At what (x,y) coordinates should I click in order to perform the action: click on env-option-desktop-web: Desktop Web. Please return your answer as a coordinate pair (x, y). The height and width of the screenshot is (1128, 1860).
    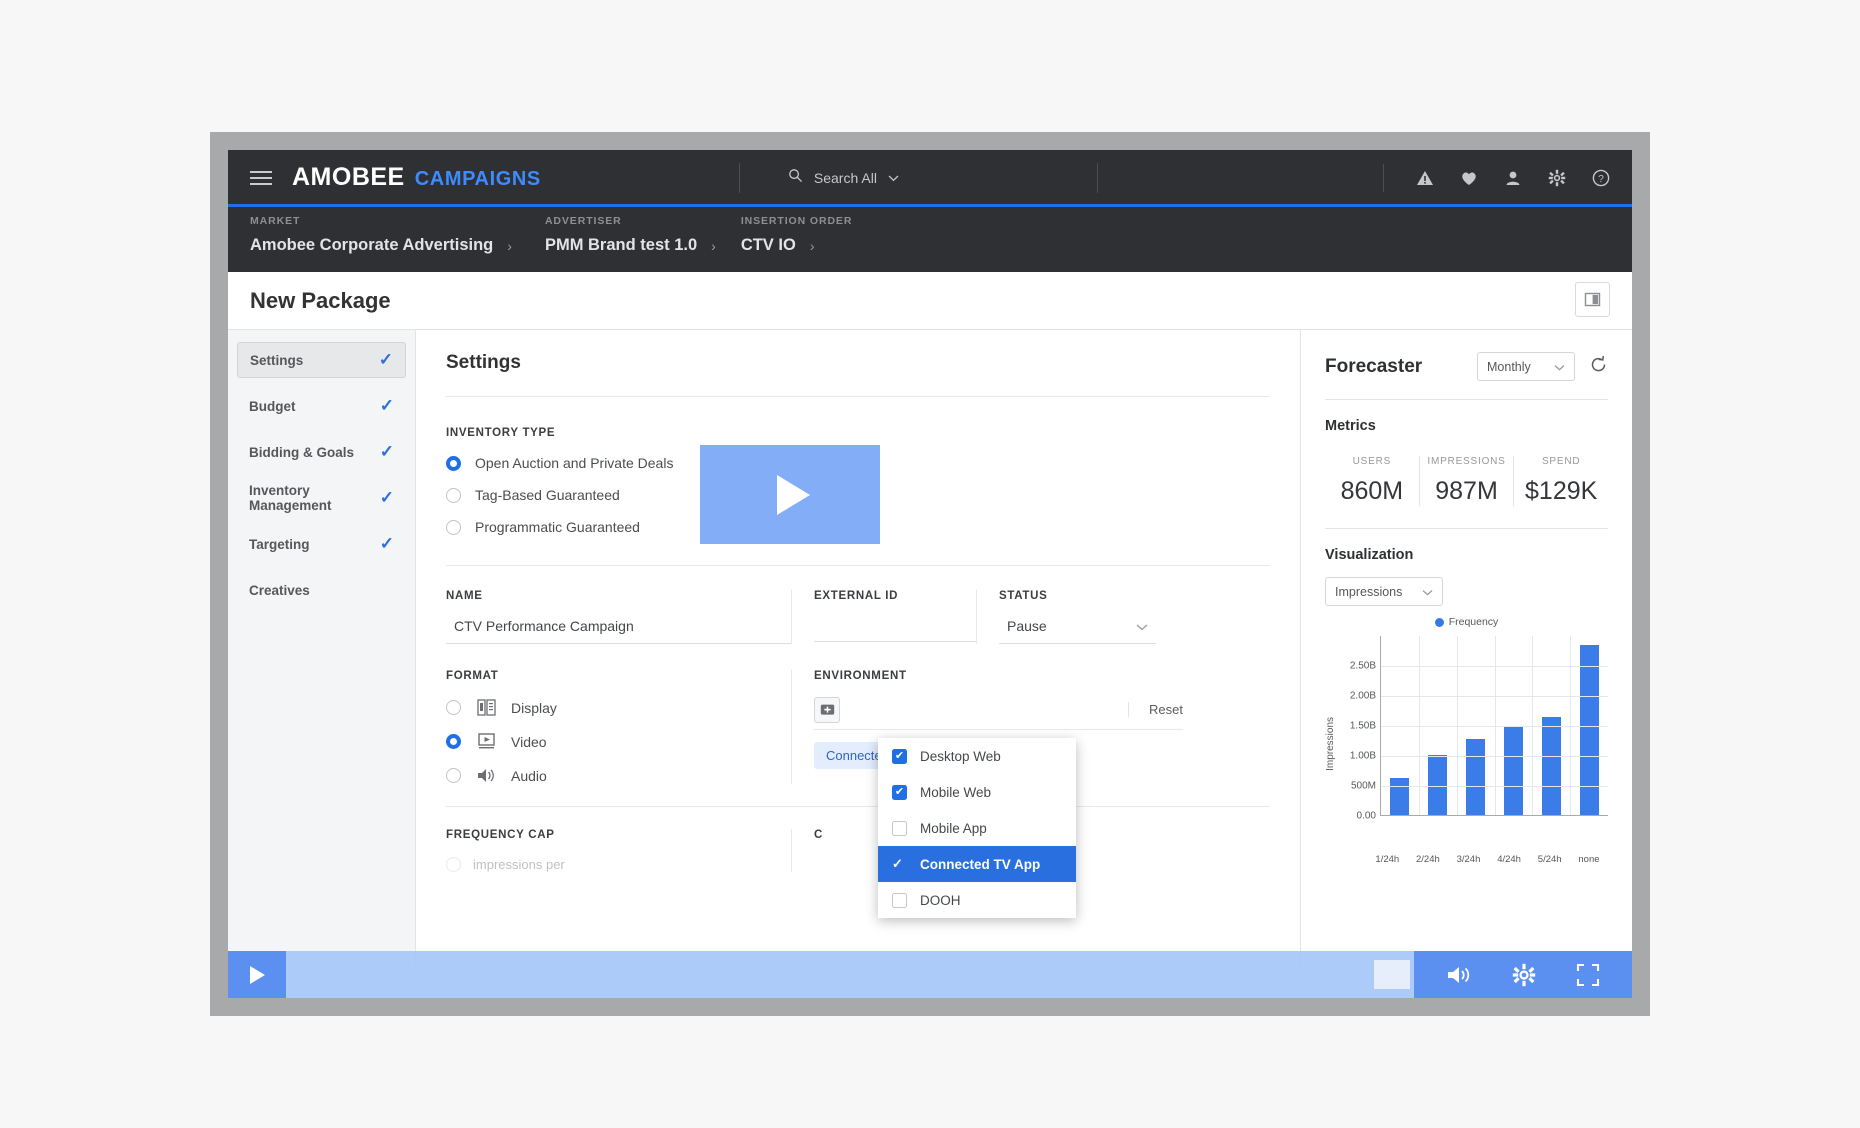
    Looking at the image, I should click on (977, 756).